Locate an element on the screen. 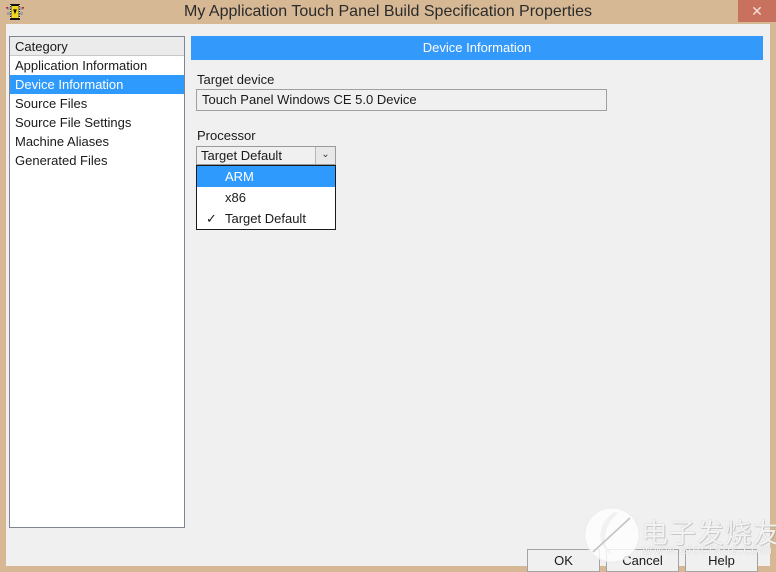 The image size is (776, 572). panel-title: Device Information is located at coordinates (477, 47).